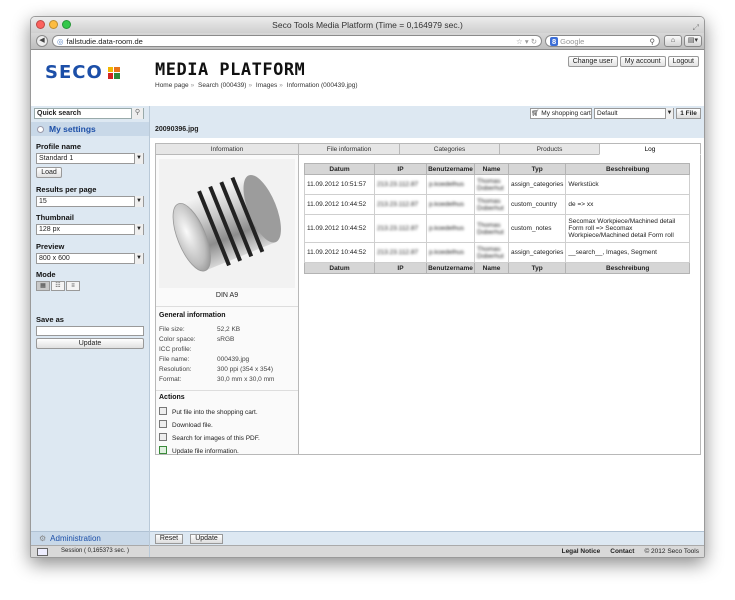 The image size is (735, 600). I want to click on profile-name-label: Profile name, so click(59, 146).